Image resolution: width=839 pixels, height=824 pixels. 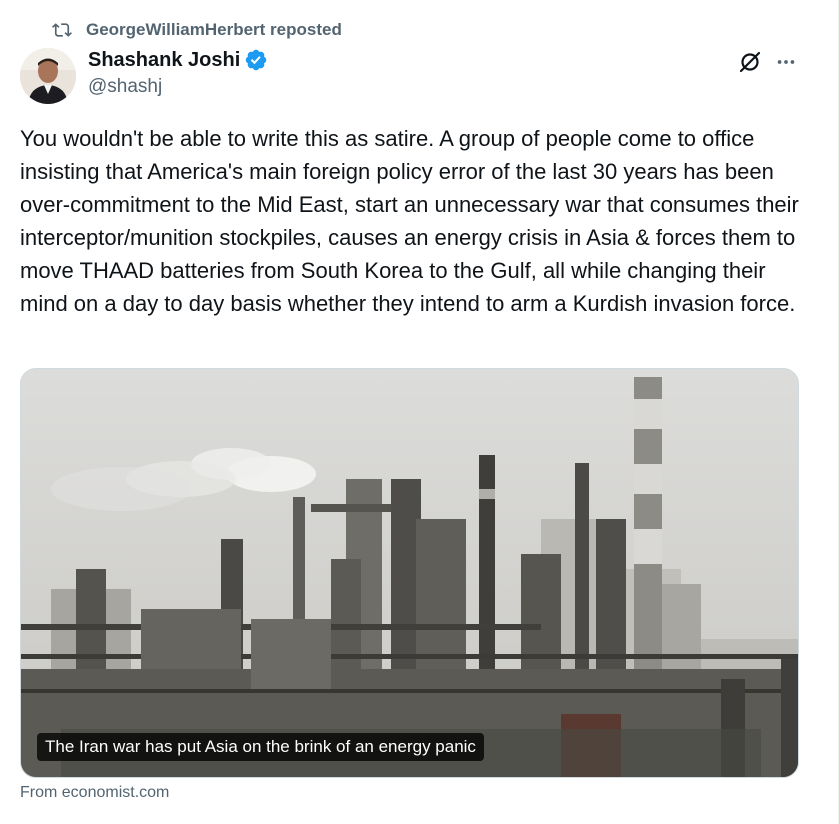 I want to click on author-row: Shashank Joshi, so click(x=178, y=60).